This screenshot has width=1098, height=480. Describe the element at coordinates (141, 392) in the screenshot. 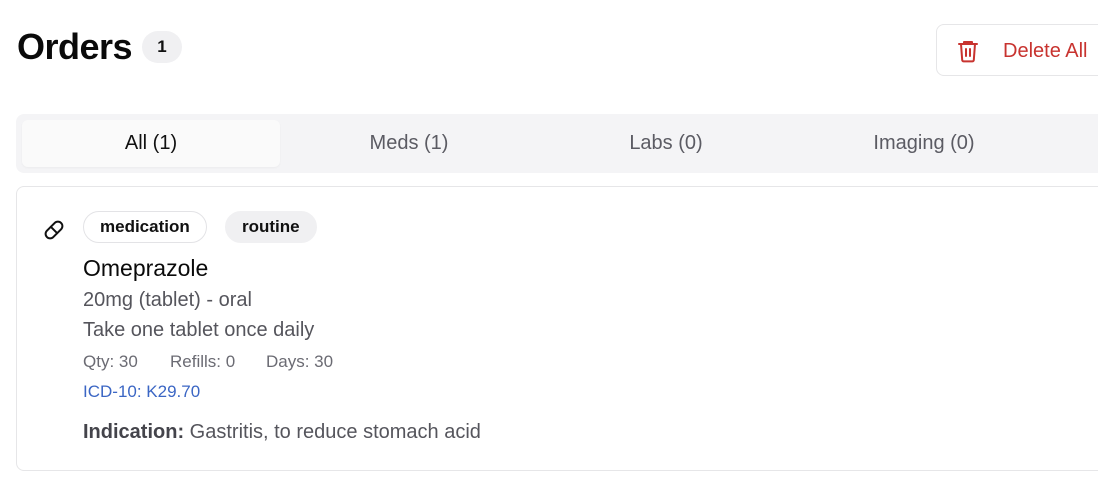

I see `icd-code-link: ICD-10: K29.70` at that location.